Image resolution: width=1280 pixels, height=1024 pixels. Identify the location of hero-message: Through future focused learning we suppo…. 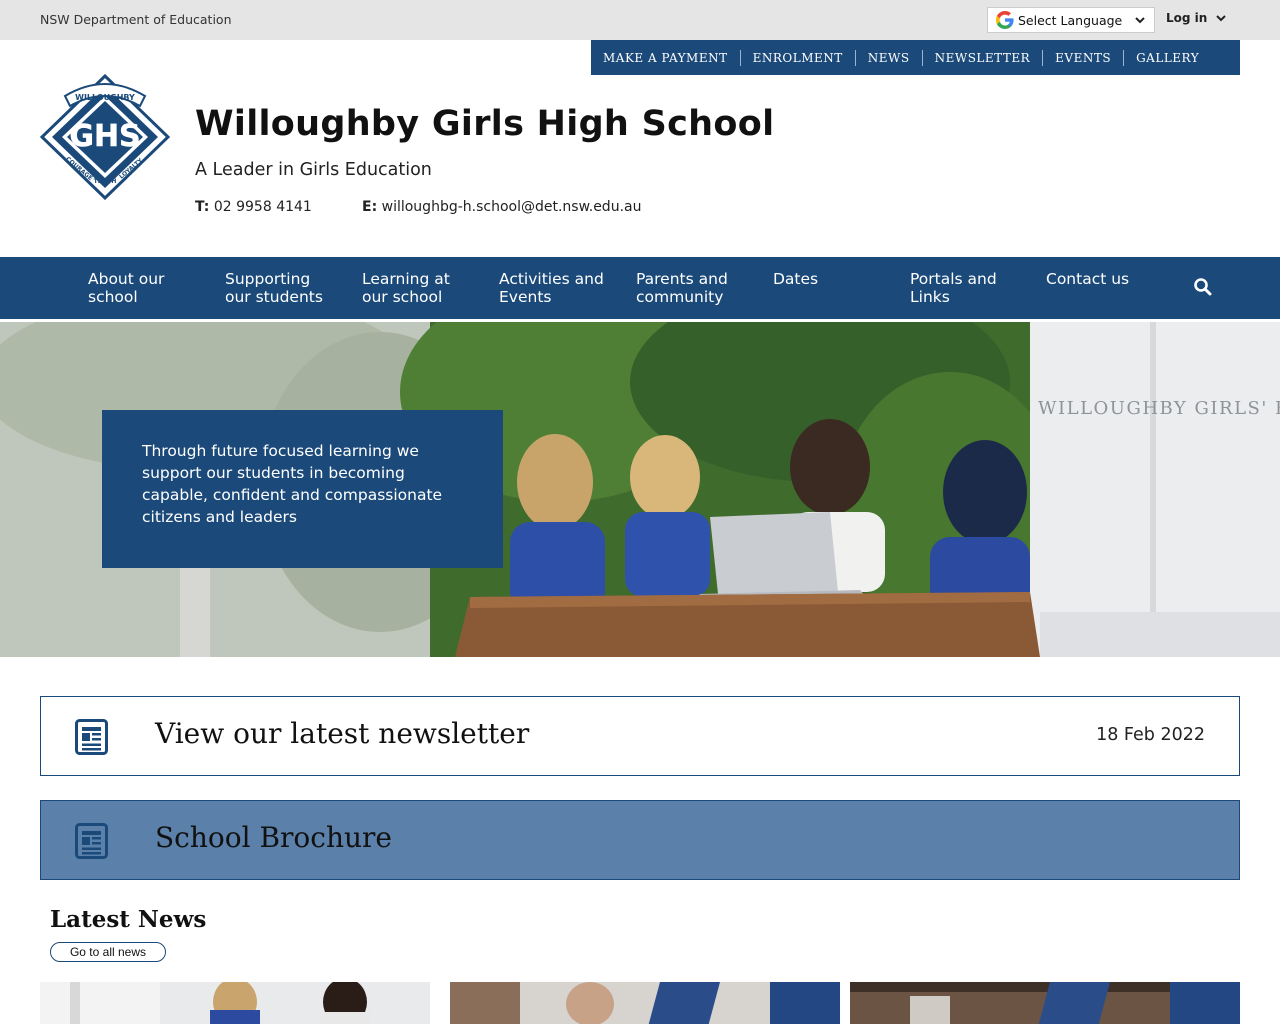
(292, 484).